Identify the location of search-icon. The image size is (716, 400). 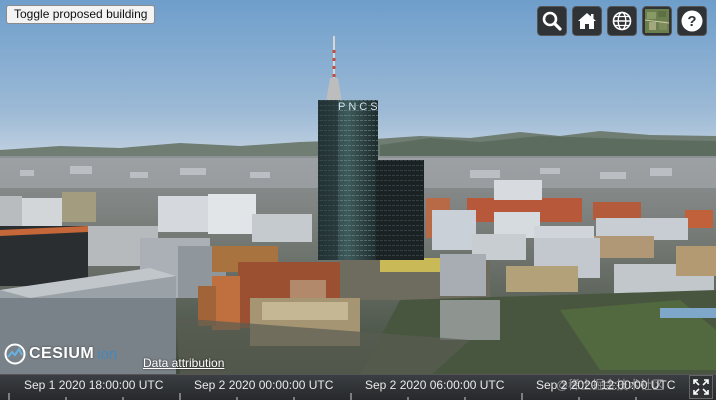
(552, 21).